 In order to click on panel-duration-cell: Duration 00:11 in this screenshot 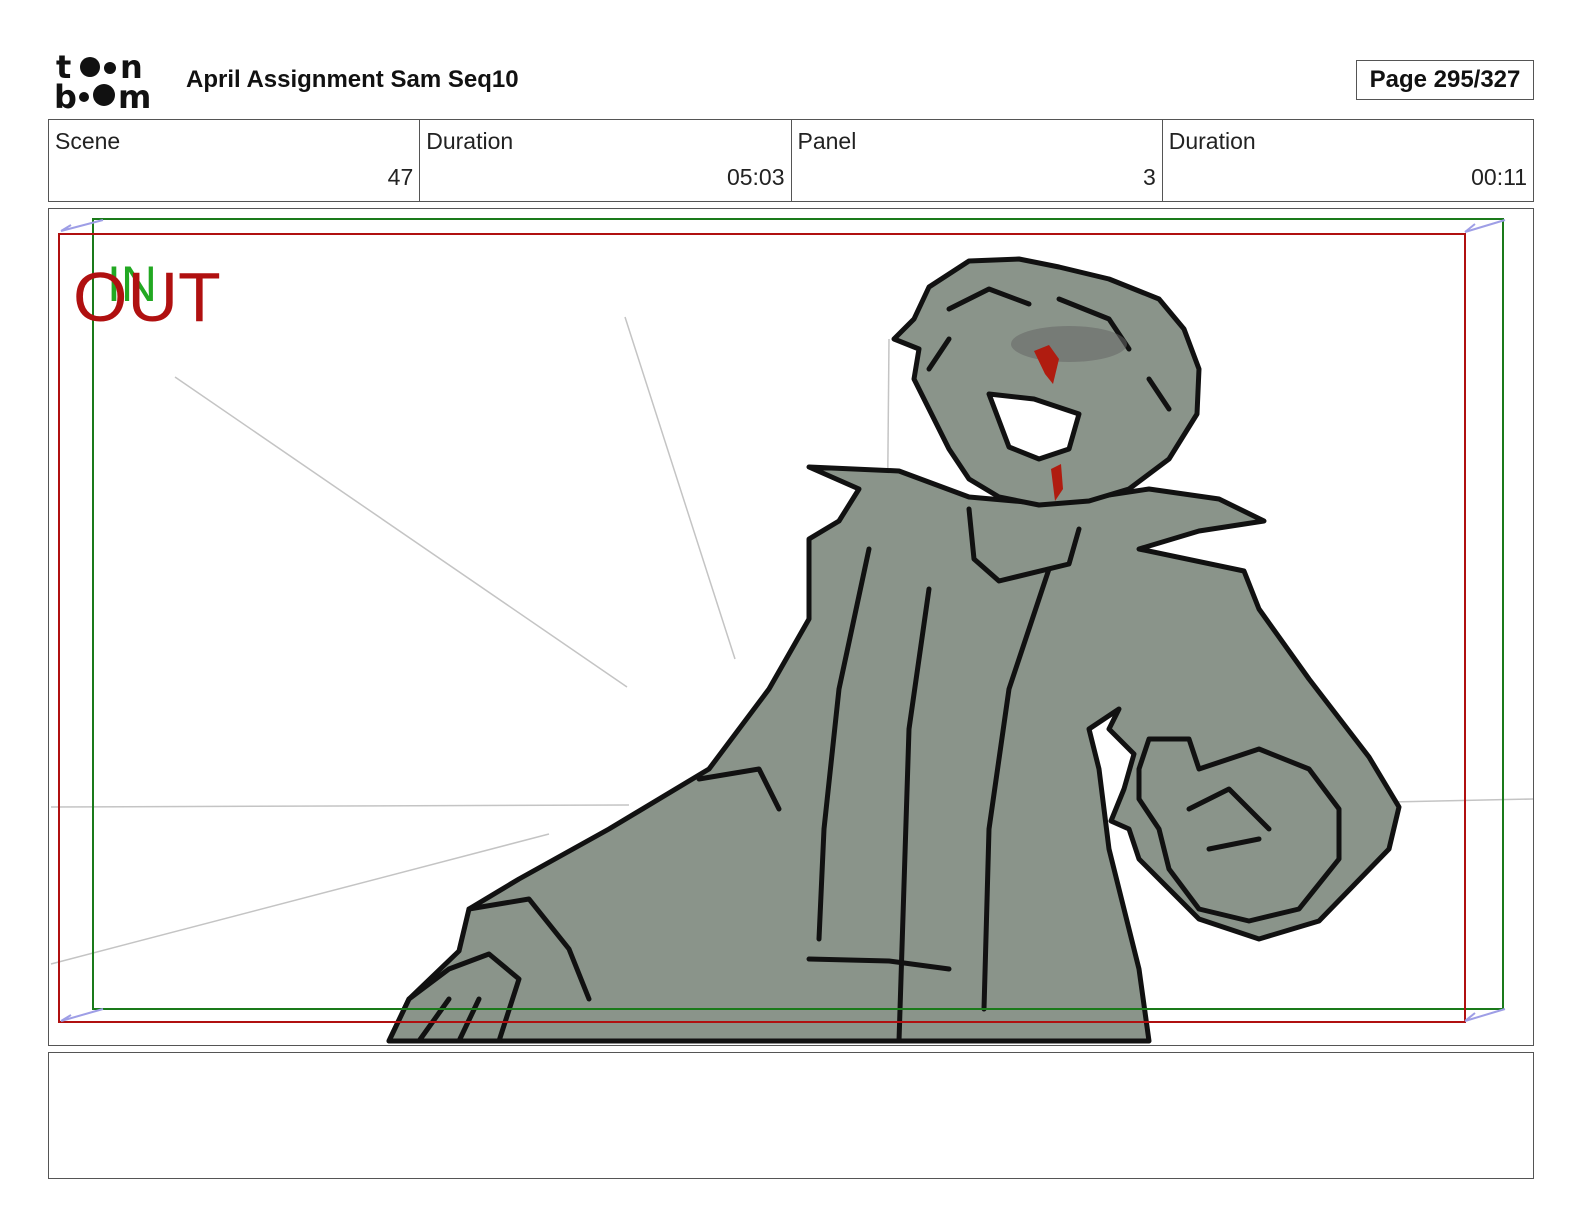, I will do `click(1347, 160)`.